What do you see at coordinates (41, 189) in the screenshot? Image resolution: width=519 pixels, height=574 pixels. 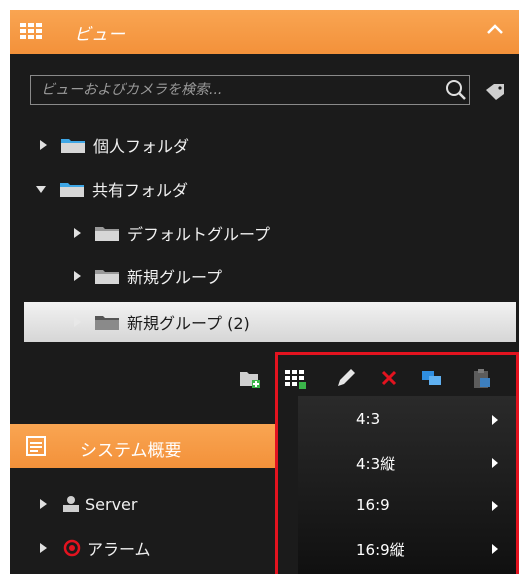 I see `collapse-icon` at bounding box center [41, 189].